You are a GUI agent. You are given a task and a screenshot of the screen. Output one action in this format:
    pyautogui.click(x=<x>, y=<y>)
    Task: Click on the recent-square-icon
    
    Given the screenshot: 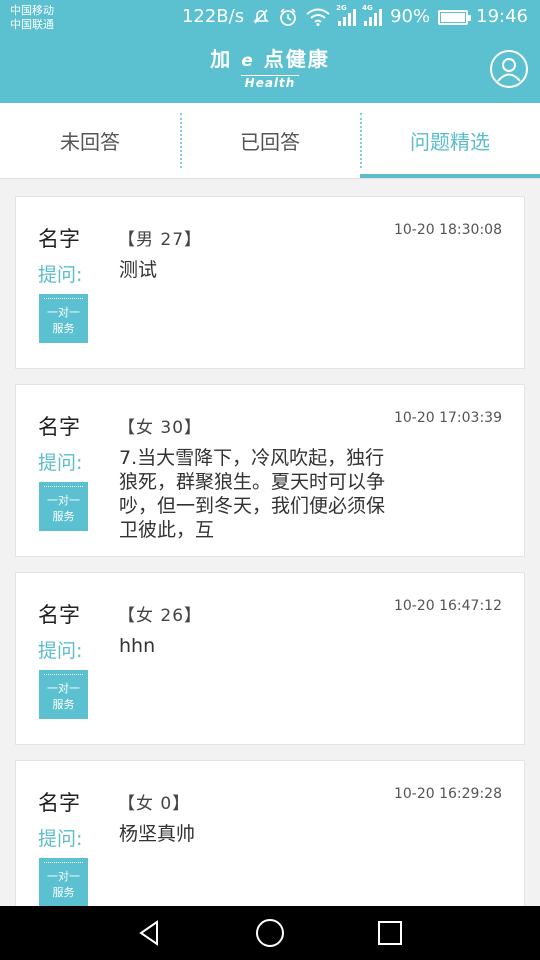 What is the action you would take?
    pyautogui.click(x=390, y=933)
    